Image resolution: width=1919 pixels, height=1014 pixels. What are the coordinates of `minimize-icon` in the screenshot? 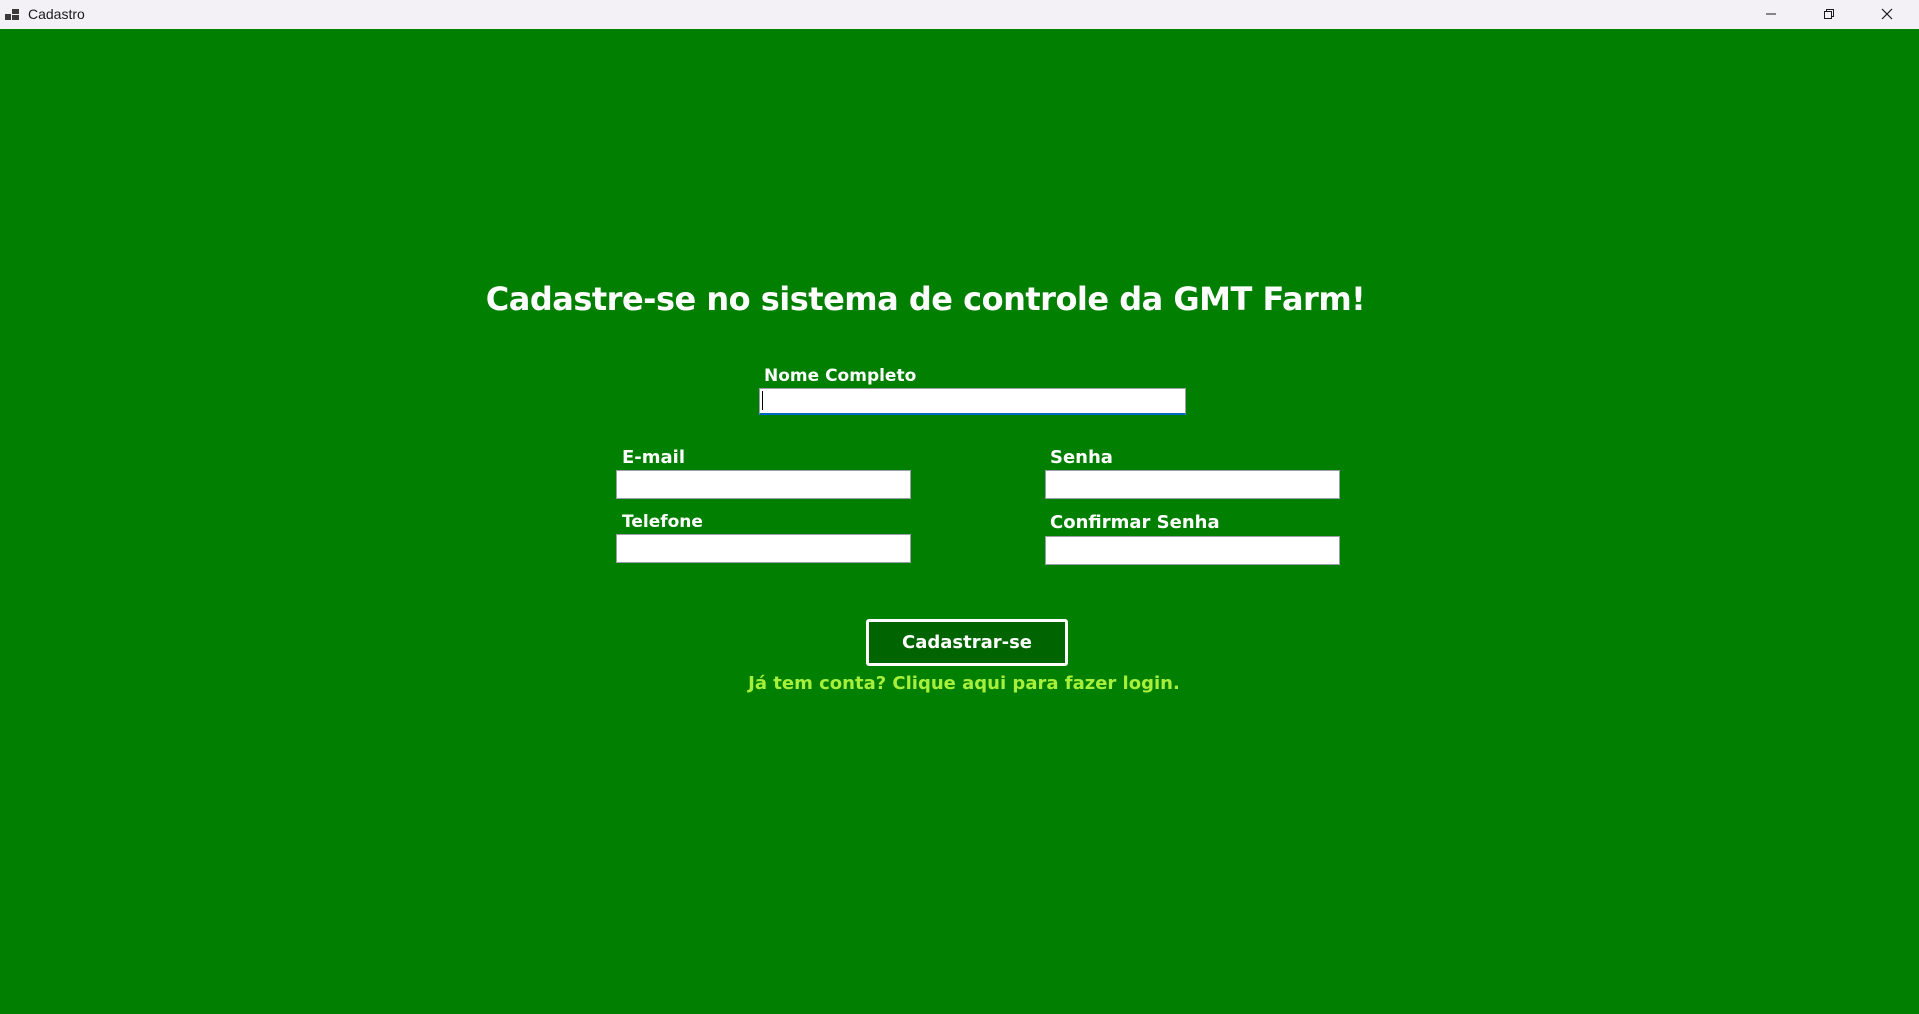 It's located at (1771, 14).